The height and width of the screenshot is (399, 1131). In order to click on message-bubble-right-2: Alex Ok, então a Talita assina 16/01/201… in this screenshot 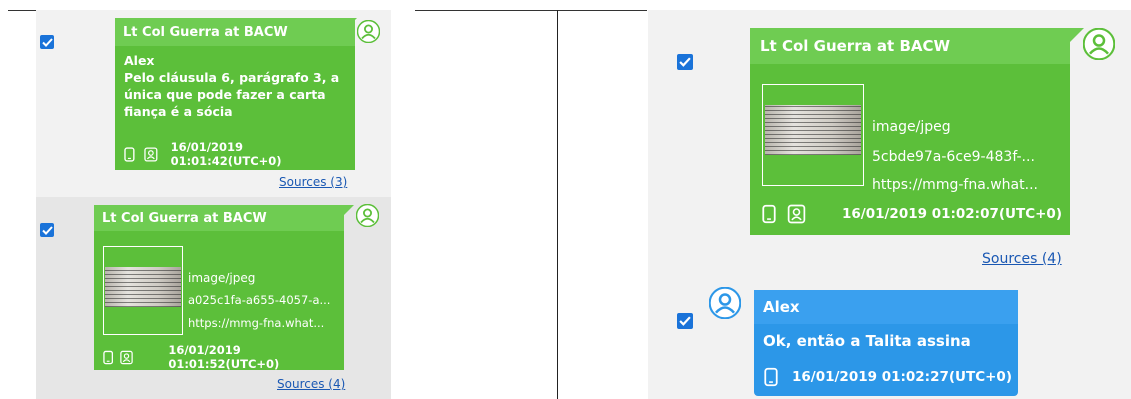, I will do `click(886, 343)`.